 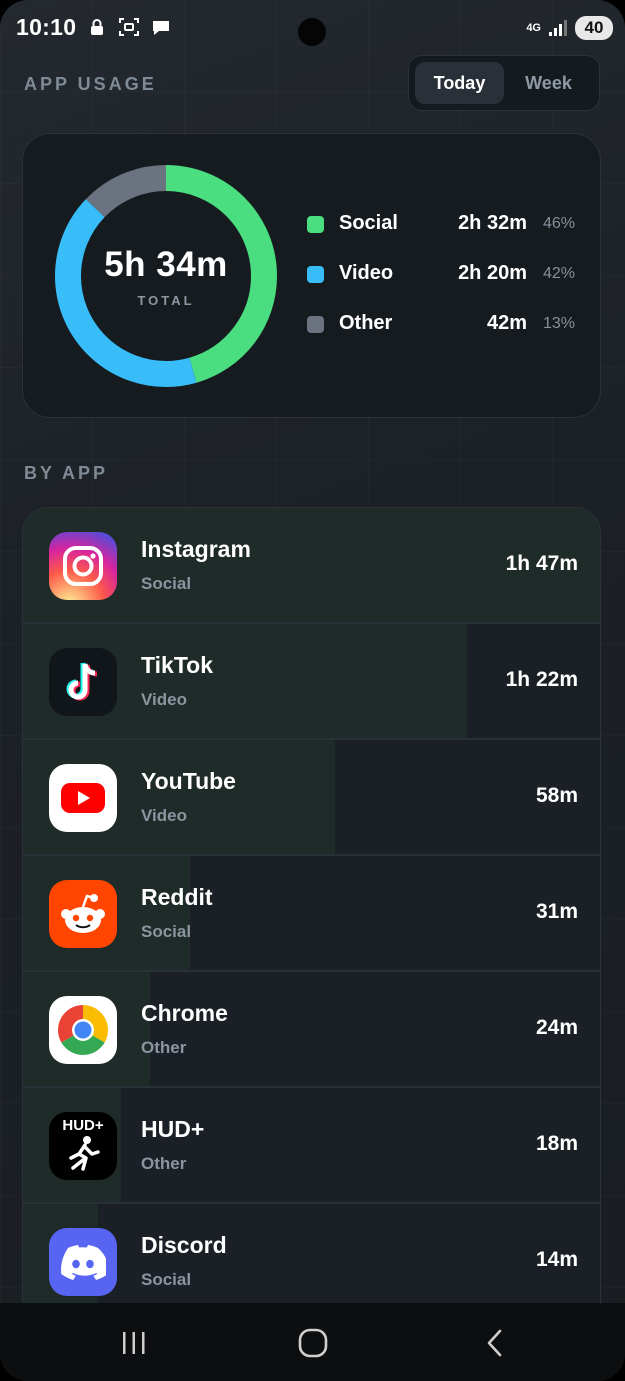 What do you see at coordinates (558, 223) in the screenshot?
I see `legend-percent: 46%` at bounding box center [558, 223].